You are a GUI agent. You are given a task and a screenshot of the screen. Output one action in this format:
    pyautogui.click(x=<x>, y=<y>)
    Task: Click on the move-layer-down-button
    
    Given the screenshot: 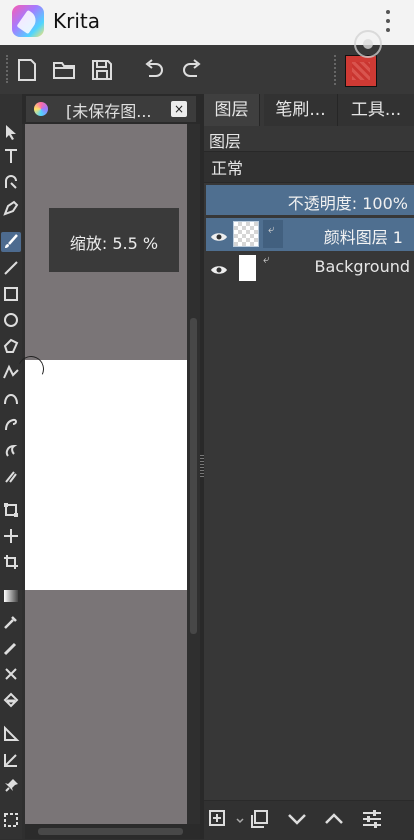 What is the action you would take?
    pyautogui.click(x=298, y=819)
    